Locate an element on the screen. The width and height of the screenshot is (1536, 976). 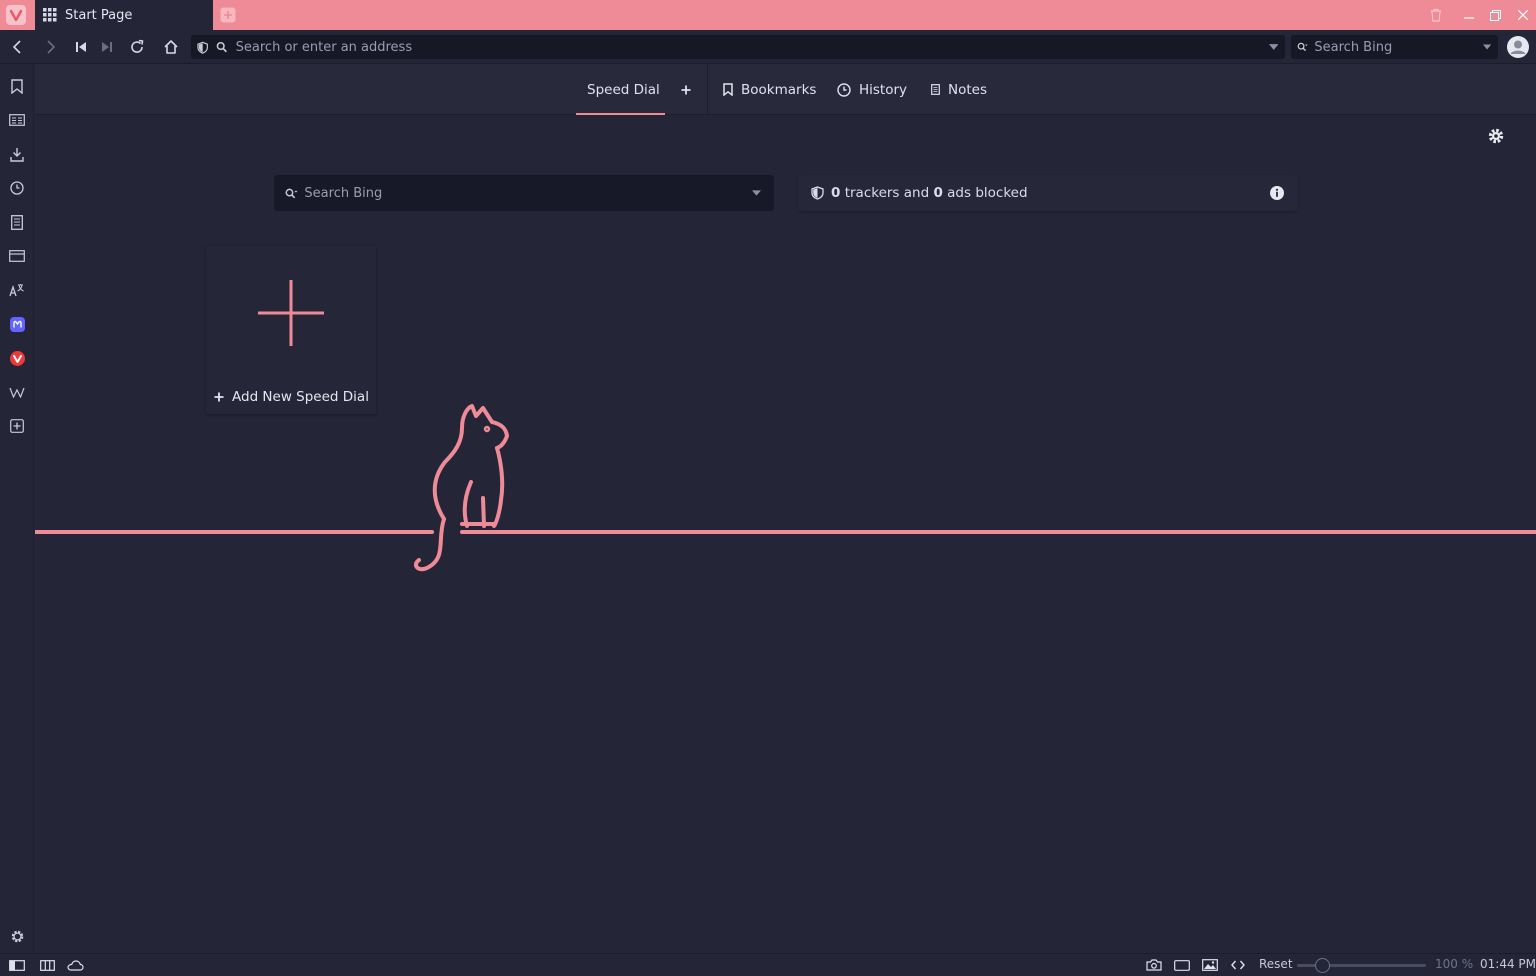
cloud-icon is located at coordinates (75, 965).